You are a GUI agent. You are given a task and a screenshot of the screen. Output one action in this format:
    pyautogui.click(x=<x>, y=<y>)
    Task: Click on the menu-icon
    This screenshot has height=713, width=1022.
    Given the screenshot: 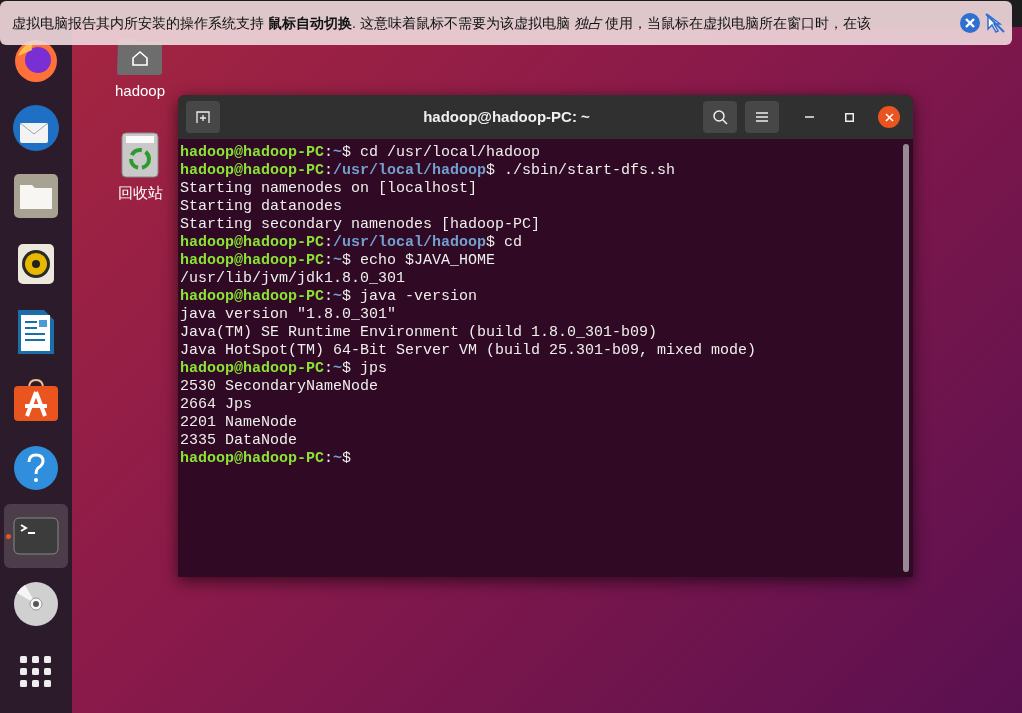 What is the action you would take?
    pyautogui.click(x=762, y=117)
    